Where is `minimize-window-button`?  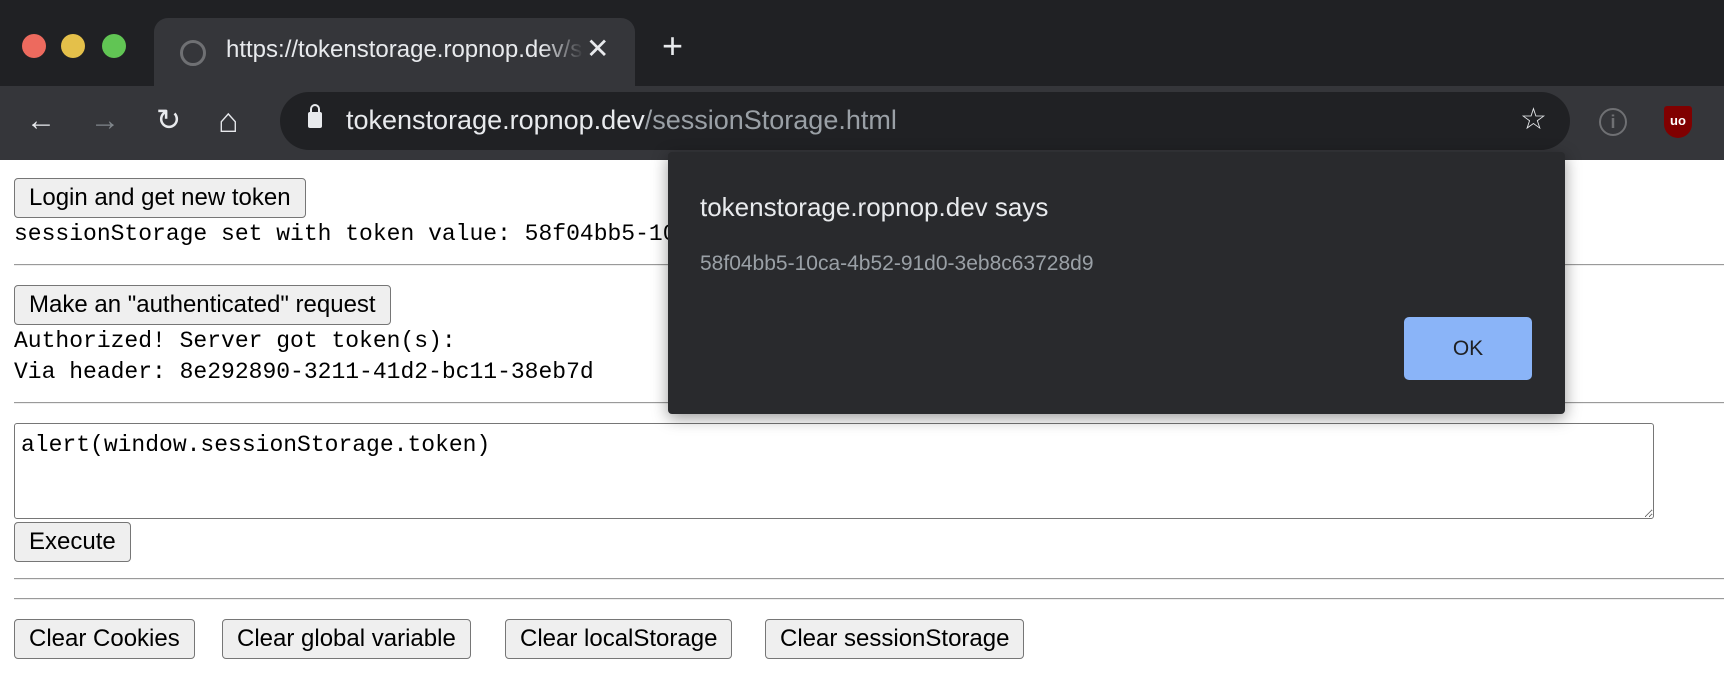
minimize-window-button is located at coordinates (73, 46).